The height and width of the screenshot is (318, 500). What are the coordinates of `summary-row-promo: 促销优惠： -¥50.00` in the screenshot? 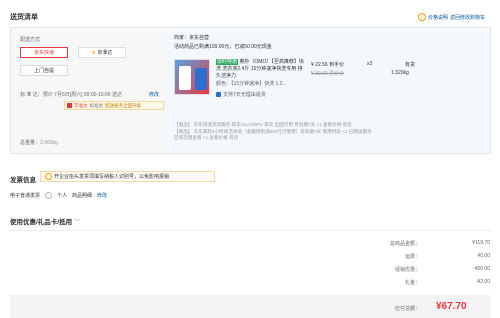 It's located at (442, 269).